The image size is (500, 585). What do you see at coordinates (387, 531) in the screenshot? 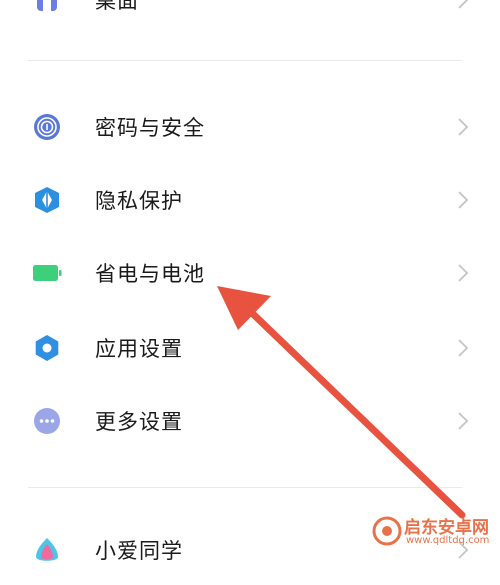
I see `watermark-logo-icon` at bounding box center [387, 531].